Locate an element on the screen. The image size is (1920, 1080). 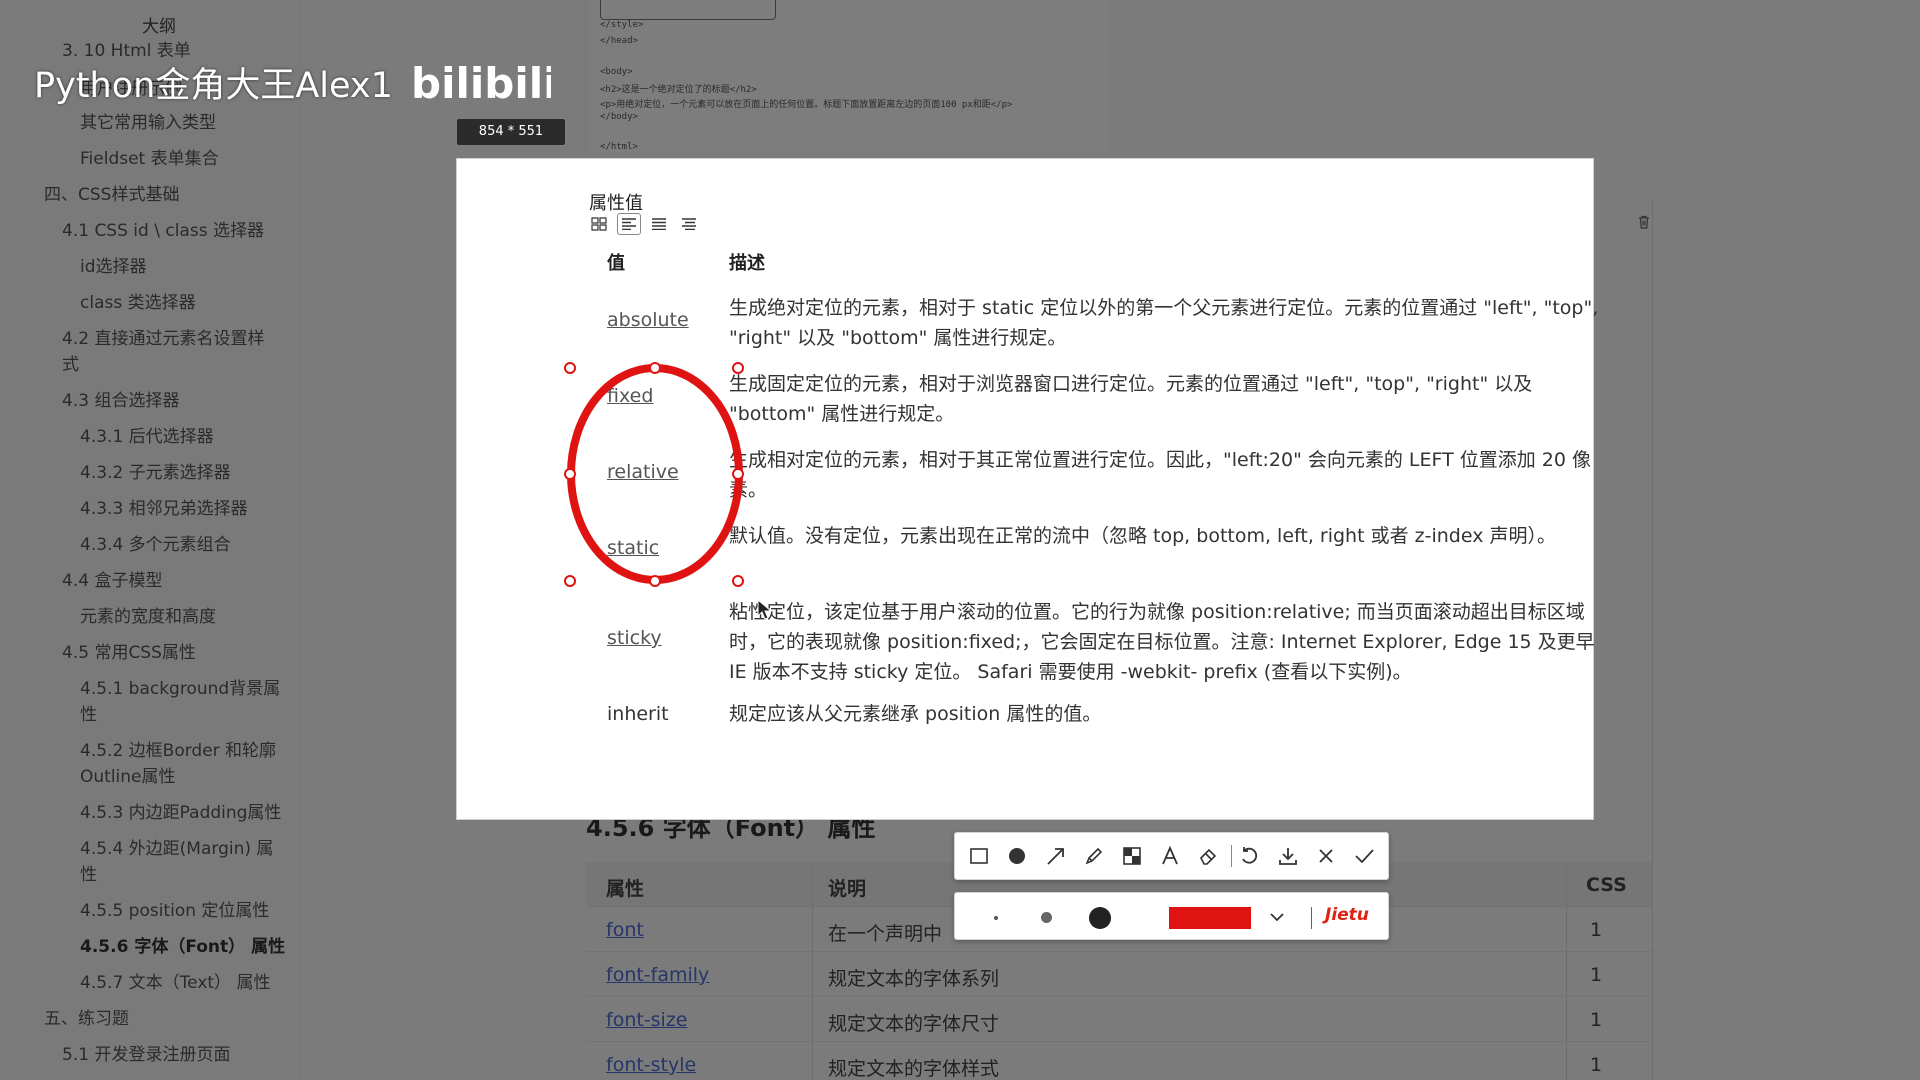
align-left-icon is located at coordinates (629, 224).